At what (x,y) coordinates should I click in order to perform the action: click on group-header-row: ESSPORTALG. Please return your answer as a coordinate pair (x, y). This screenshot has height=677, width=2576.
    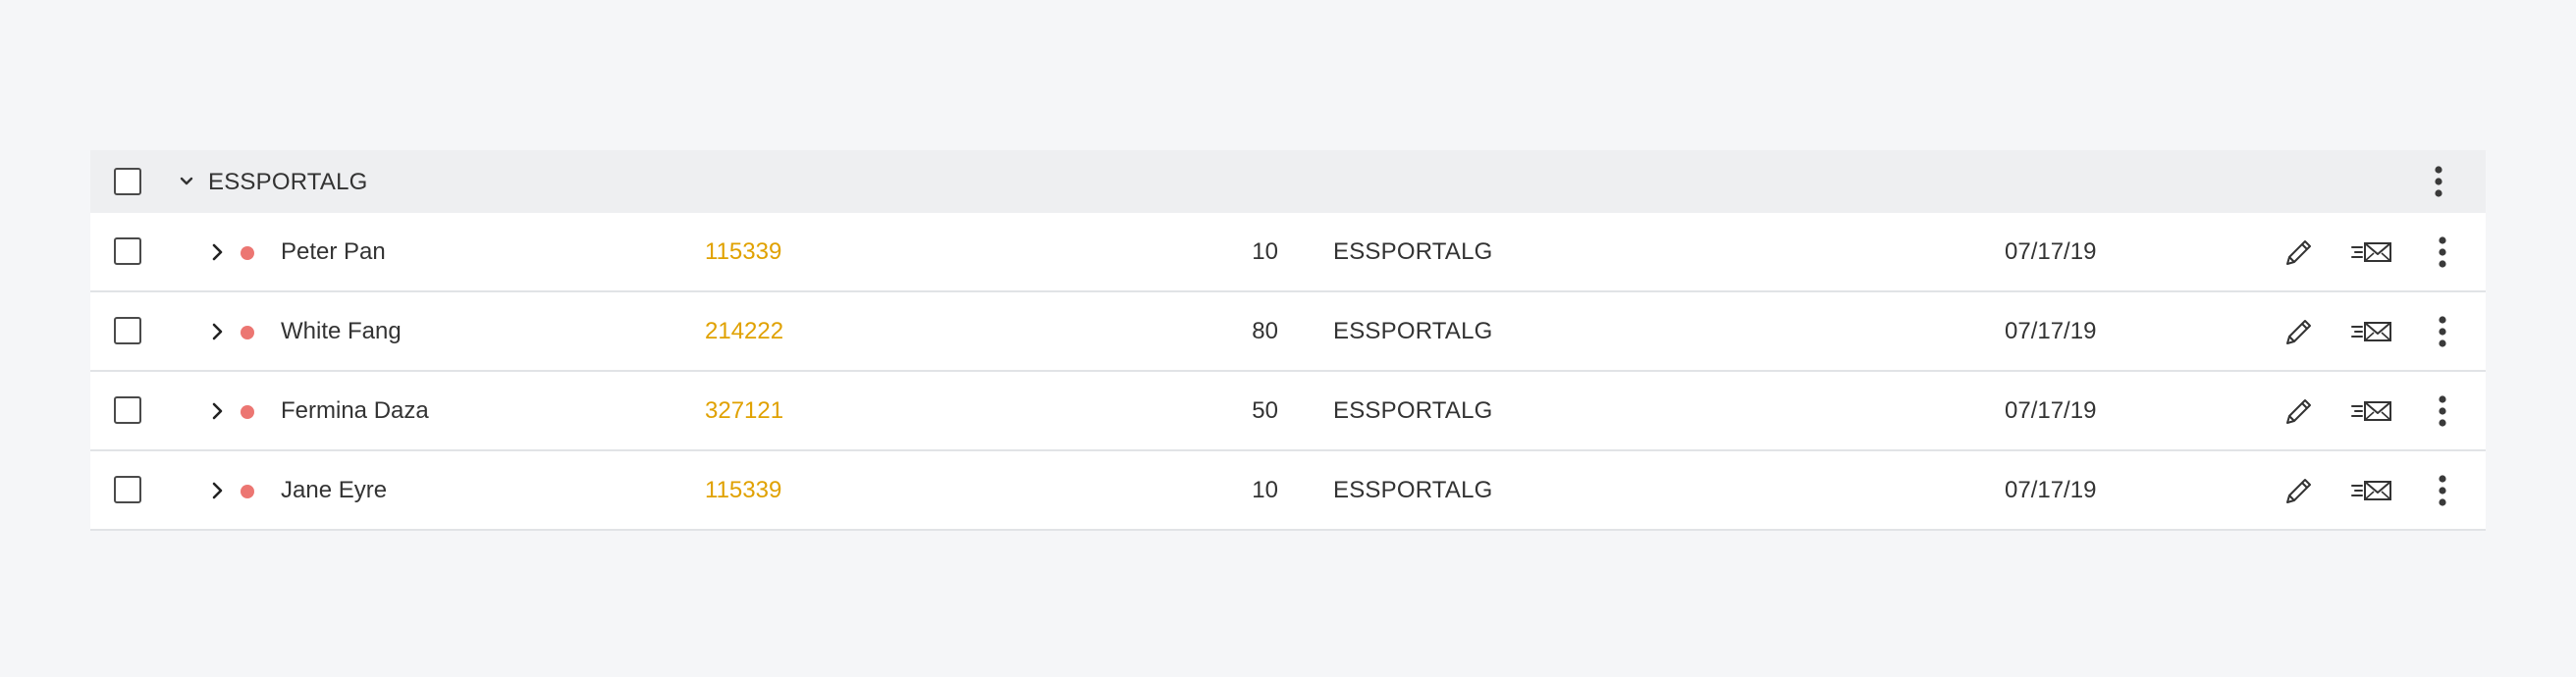
    Looking at the image, I should click on (1288, 181).